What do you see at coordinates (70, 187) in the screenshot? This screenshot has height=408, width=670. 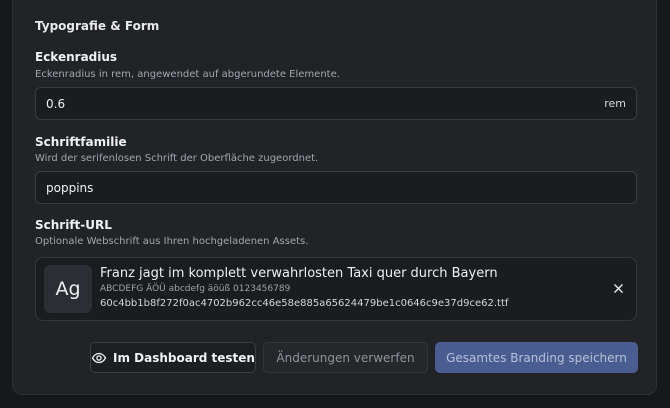 I see `family-value: poppins` at bounding box center [70, 187].